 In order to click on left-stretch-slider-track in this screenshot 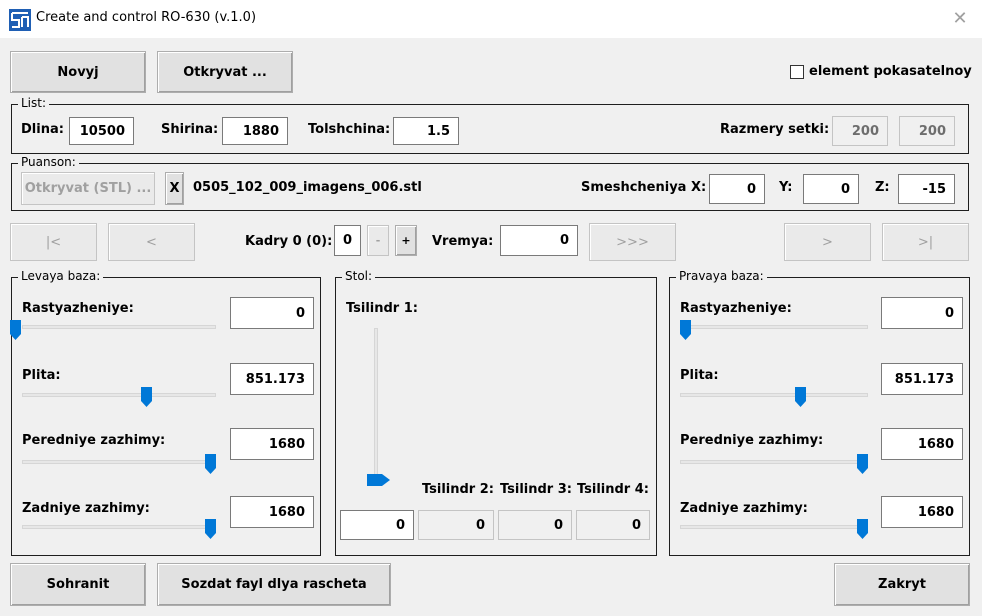, I will do `click(119, 327)`.